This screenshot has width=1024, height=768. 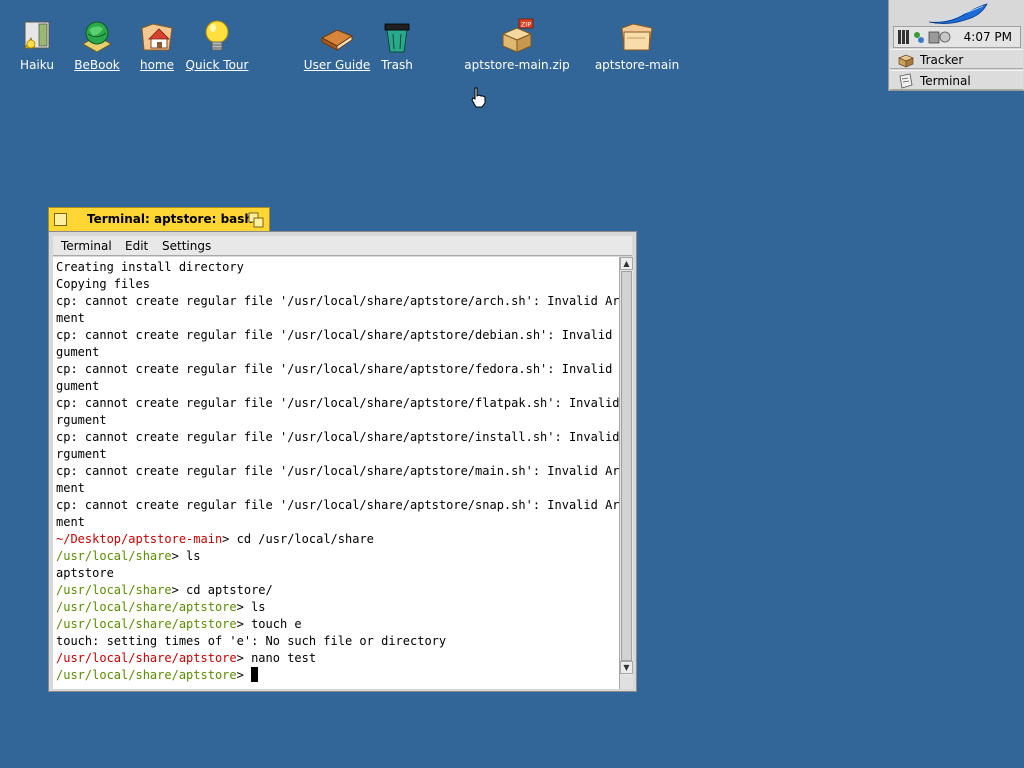 What do you see at coordinates (255, 674) in the screenshot?
I see `text-cursor` at bounding box center [255, 674].